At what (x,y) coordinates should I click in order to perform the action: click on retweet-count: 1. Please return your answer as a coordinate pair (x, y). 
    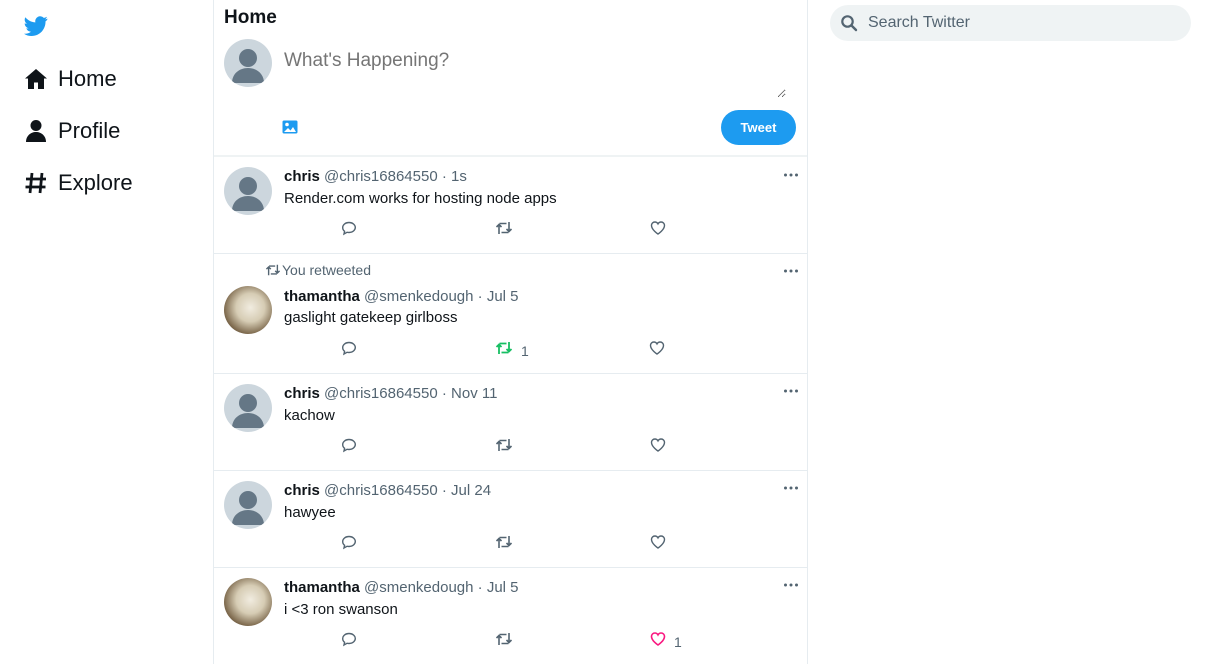
    Looking at the image, I should click on (525, 350).